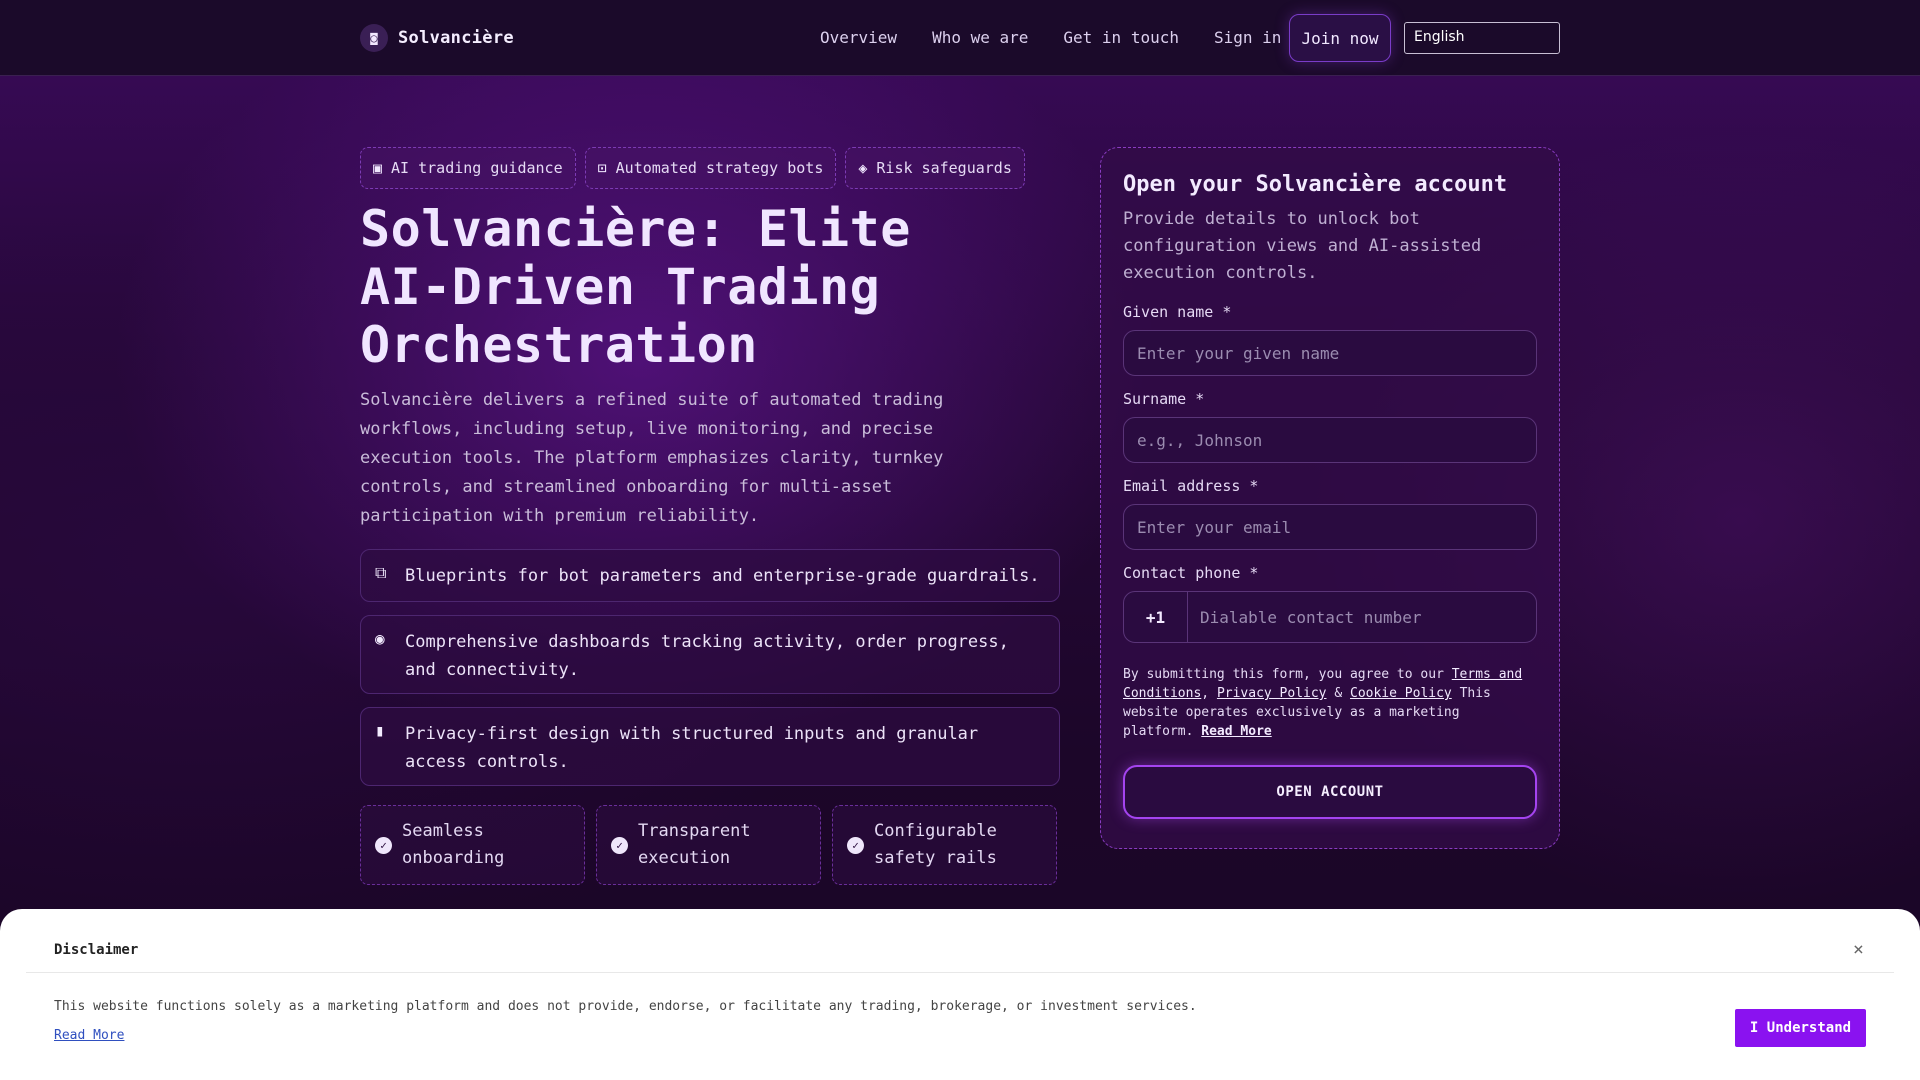  I want to click on brand-name: Solvancière, so click(456, 38).